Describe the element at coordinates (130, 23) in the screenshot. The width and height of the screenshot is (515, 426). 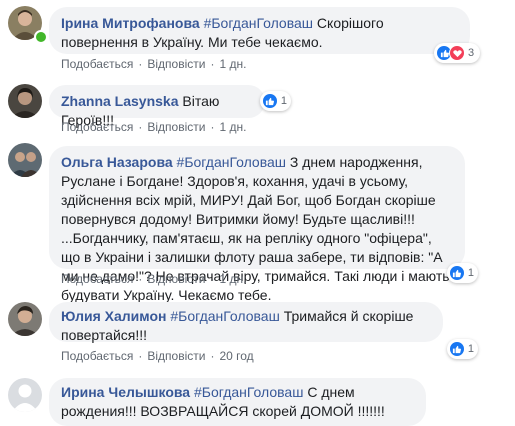
I see `comment-author: Ірина Митрофанова` at that location.